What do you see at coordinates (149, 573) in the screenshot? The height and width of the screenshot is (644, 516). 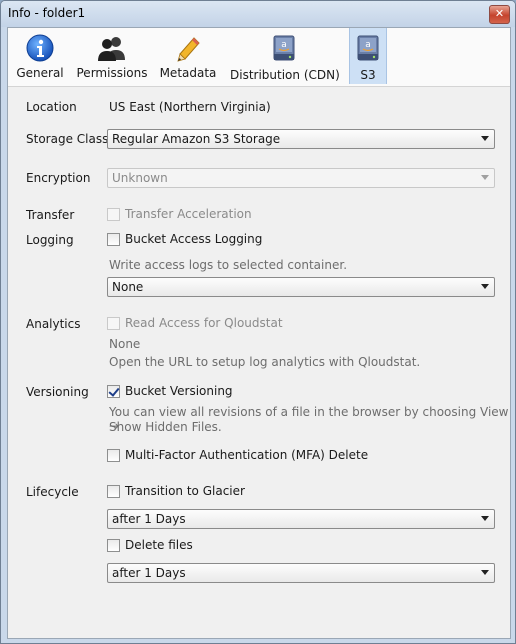 I see `delete-days-value: after 1 Days` at bounding box center [149, 573].